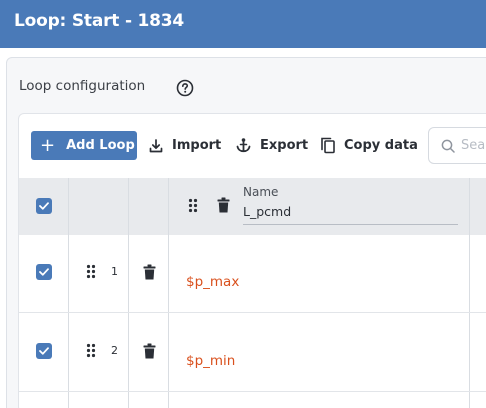 The image size is (486, 408). I want to click on column-drag-handle-icon, so click(193, 205).